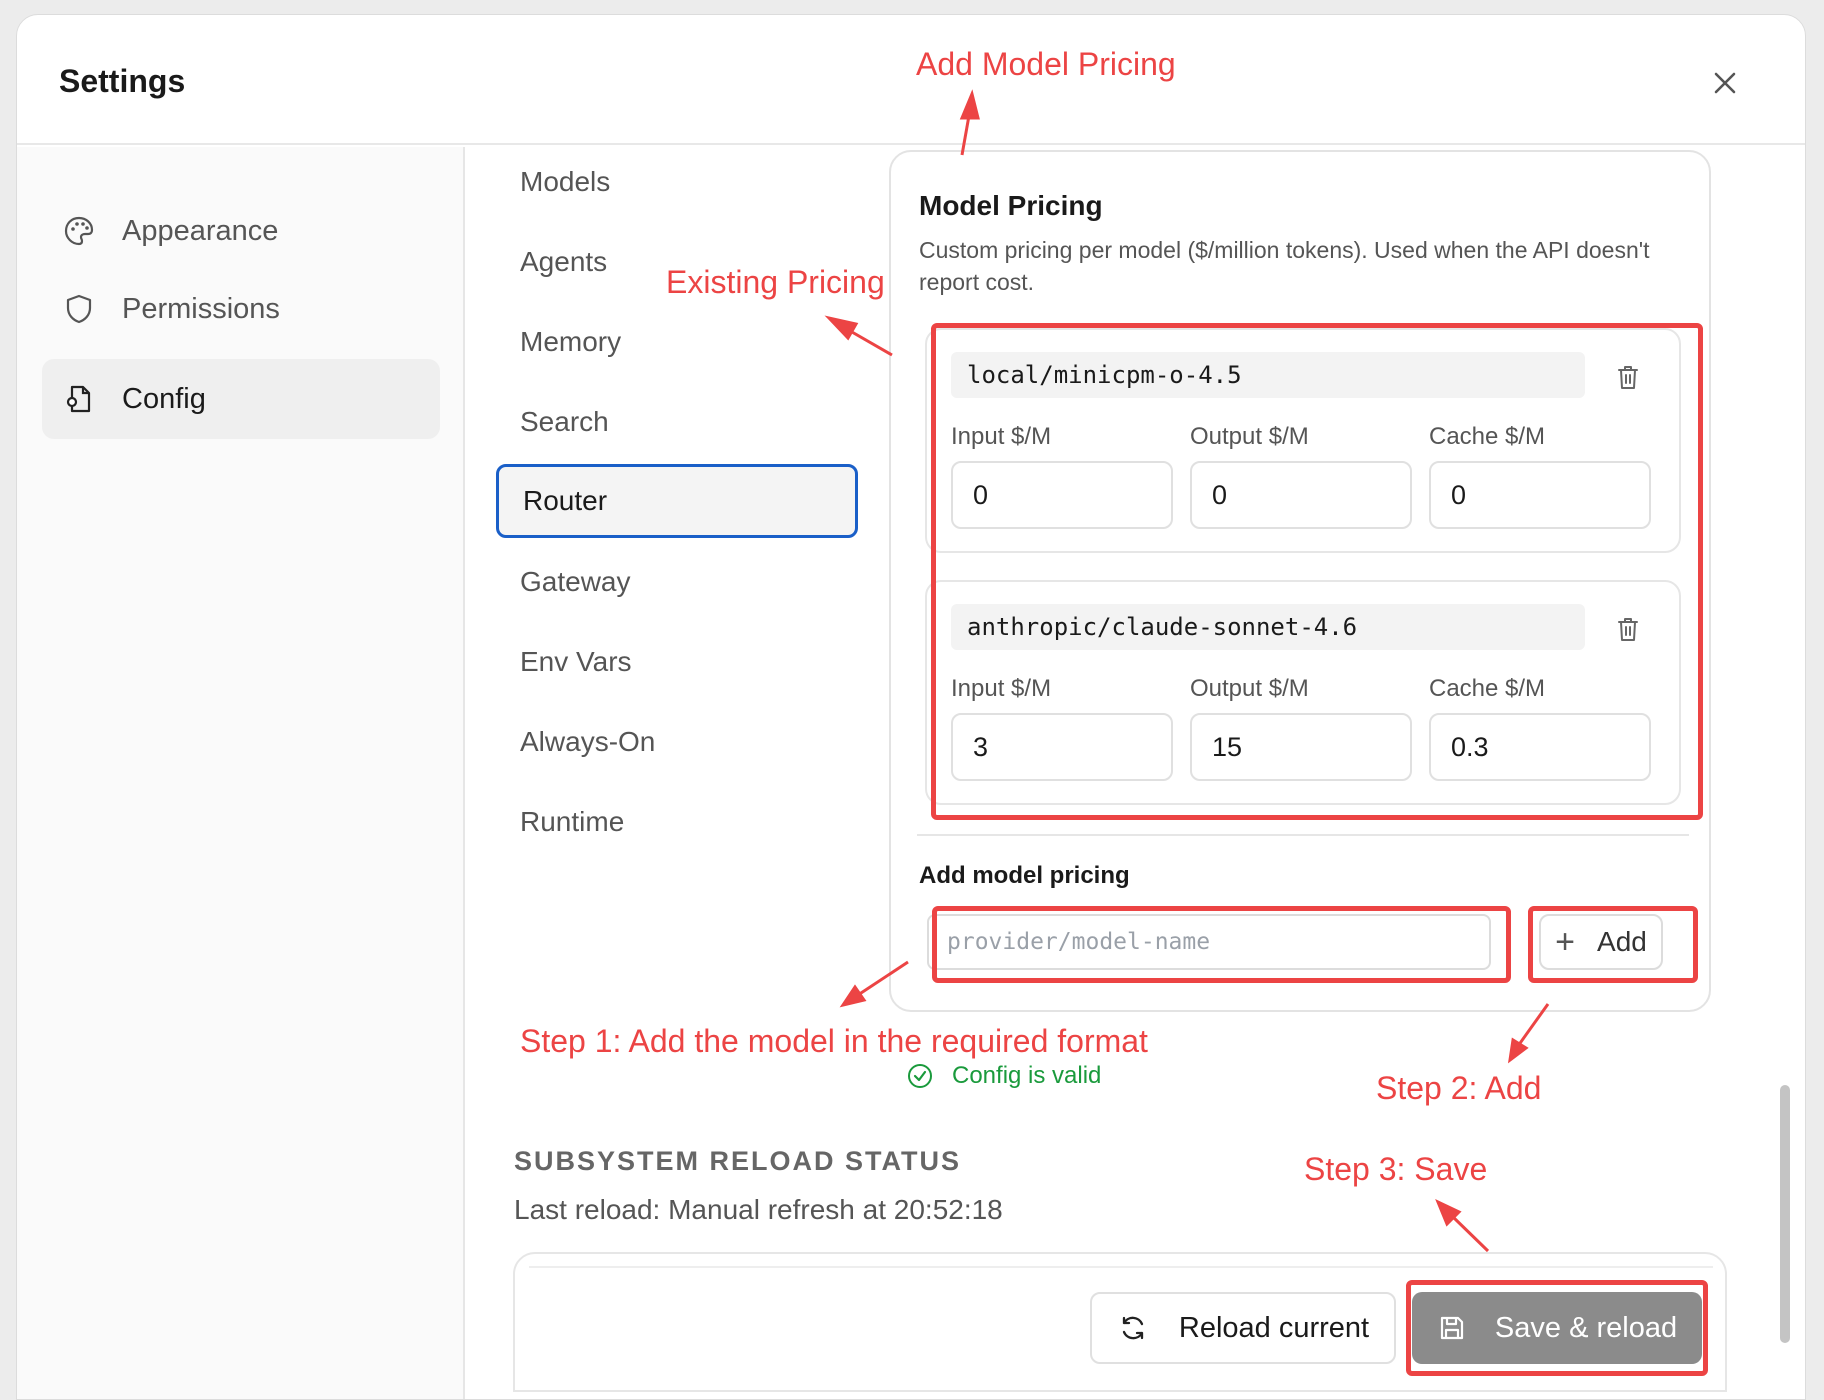 The height and width of the screenshot is (1400, 1824). I want to click on divider, so click(1303, 835).